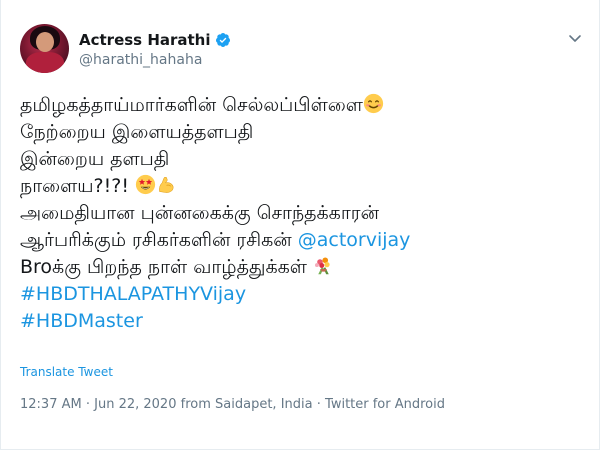 The height and width of the screenshot is (450, 600). I want to click on tweet-location: Saidapet, India, so click(264, 404).